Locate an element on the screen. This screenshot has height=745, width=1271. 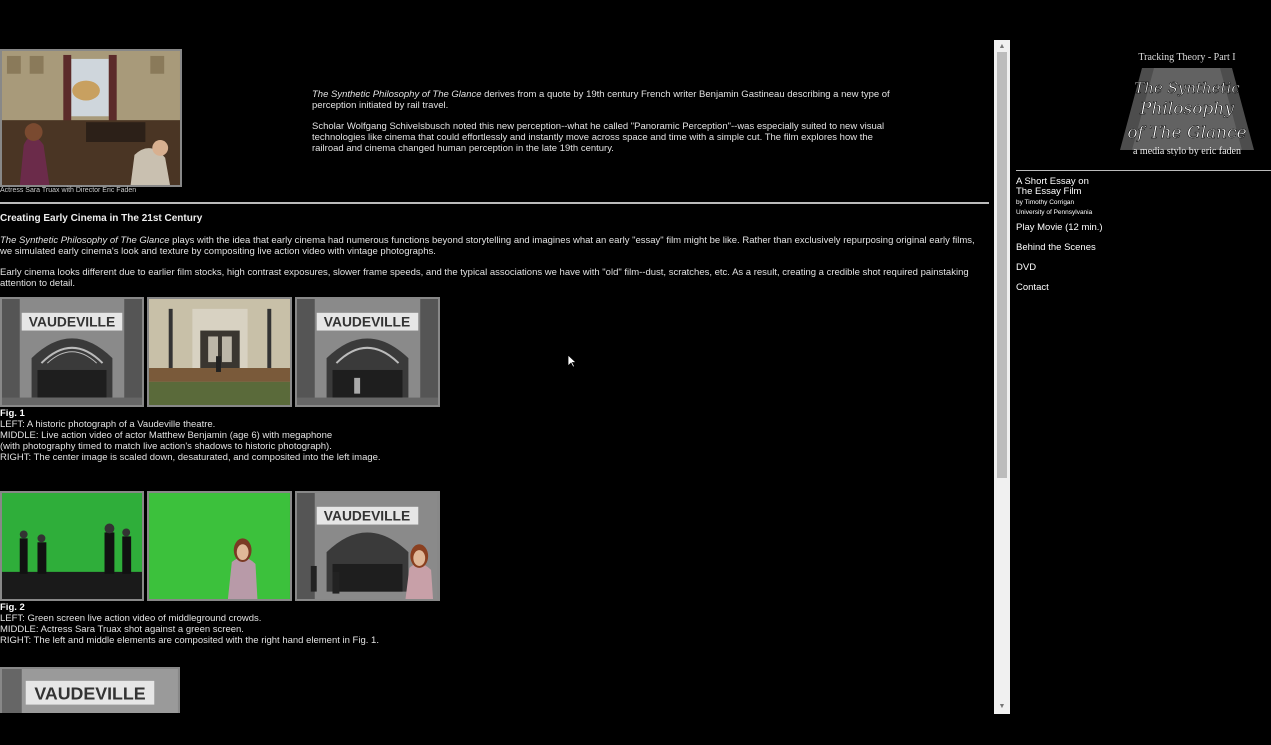
essay-affiliation: University of Pennsylvania is located at coordinates (1054, 212).